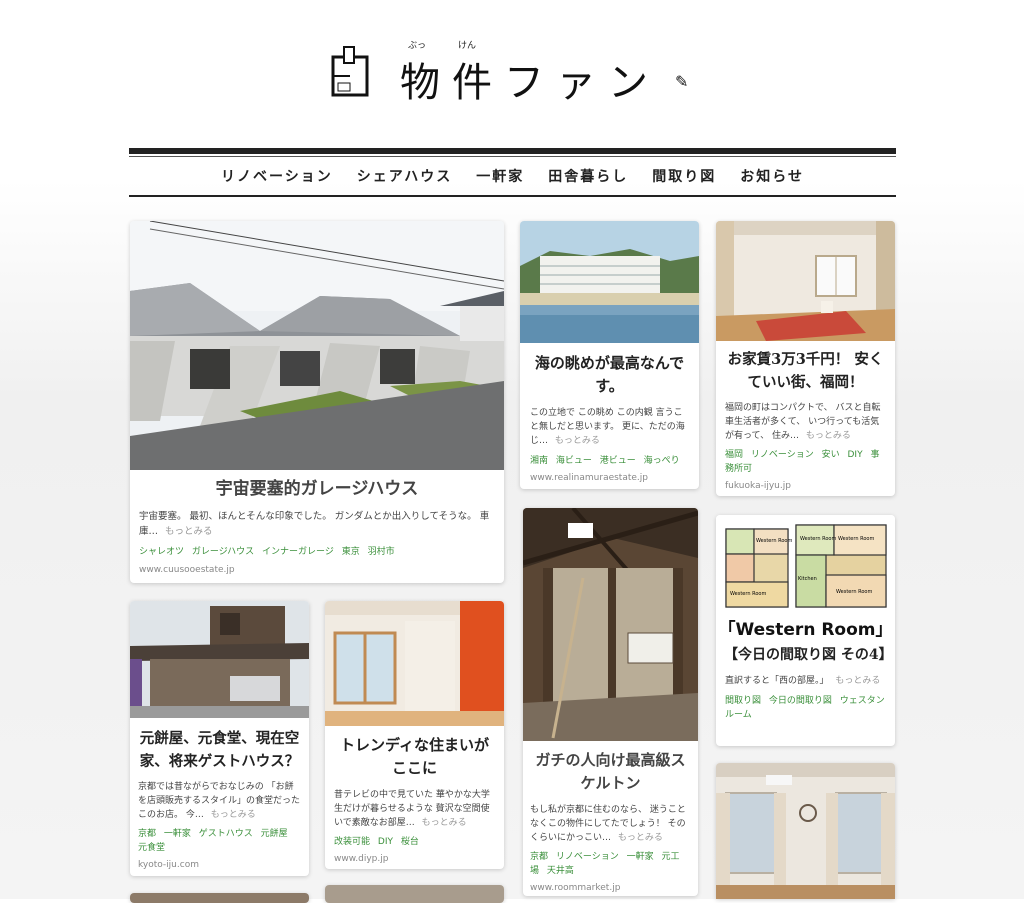 Image resolution: width=1024 pixels, height=903 pixels. Describe the element at coordinates (226, 834) in the screenshot. I see `tag: ゲストハウス` at that location.